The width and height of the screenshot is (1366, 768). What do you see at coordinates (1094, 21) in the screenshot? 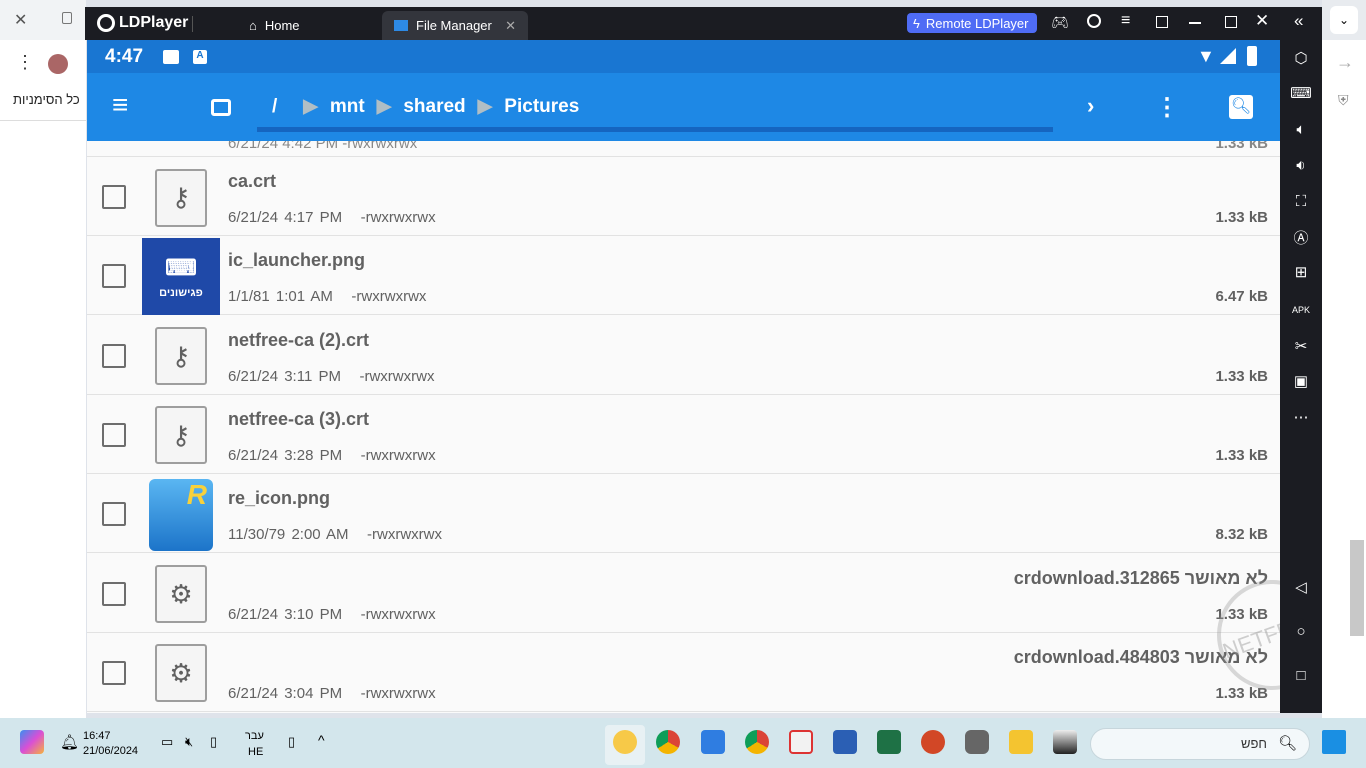
I see `account-icon` at bounding box center [1094, 21].